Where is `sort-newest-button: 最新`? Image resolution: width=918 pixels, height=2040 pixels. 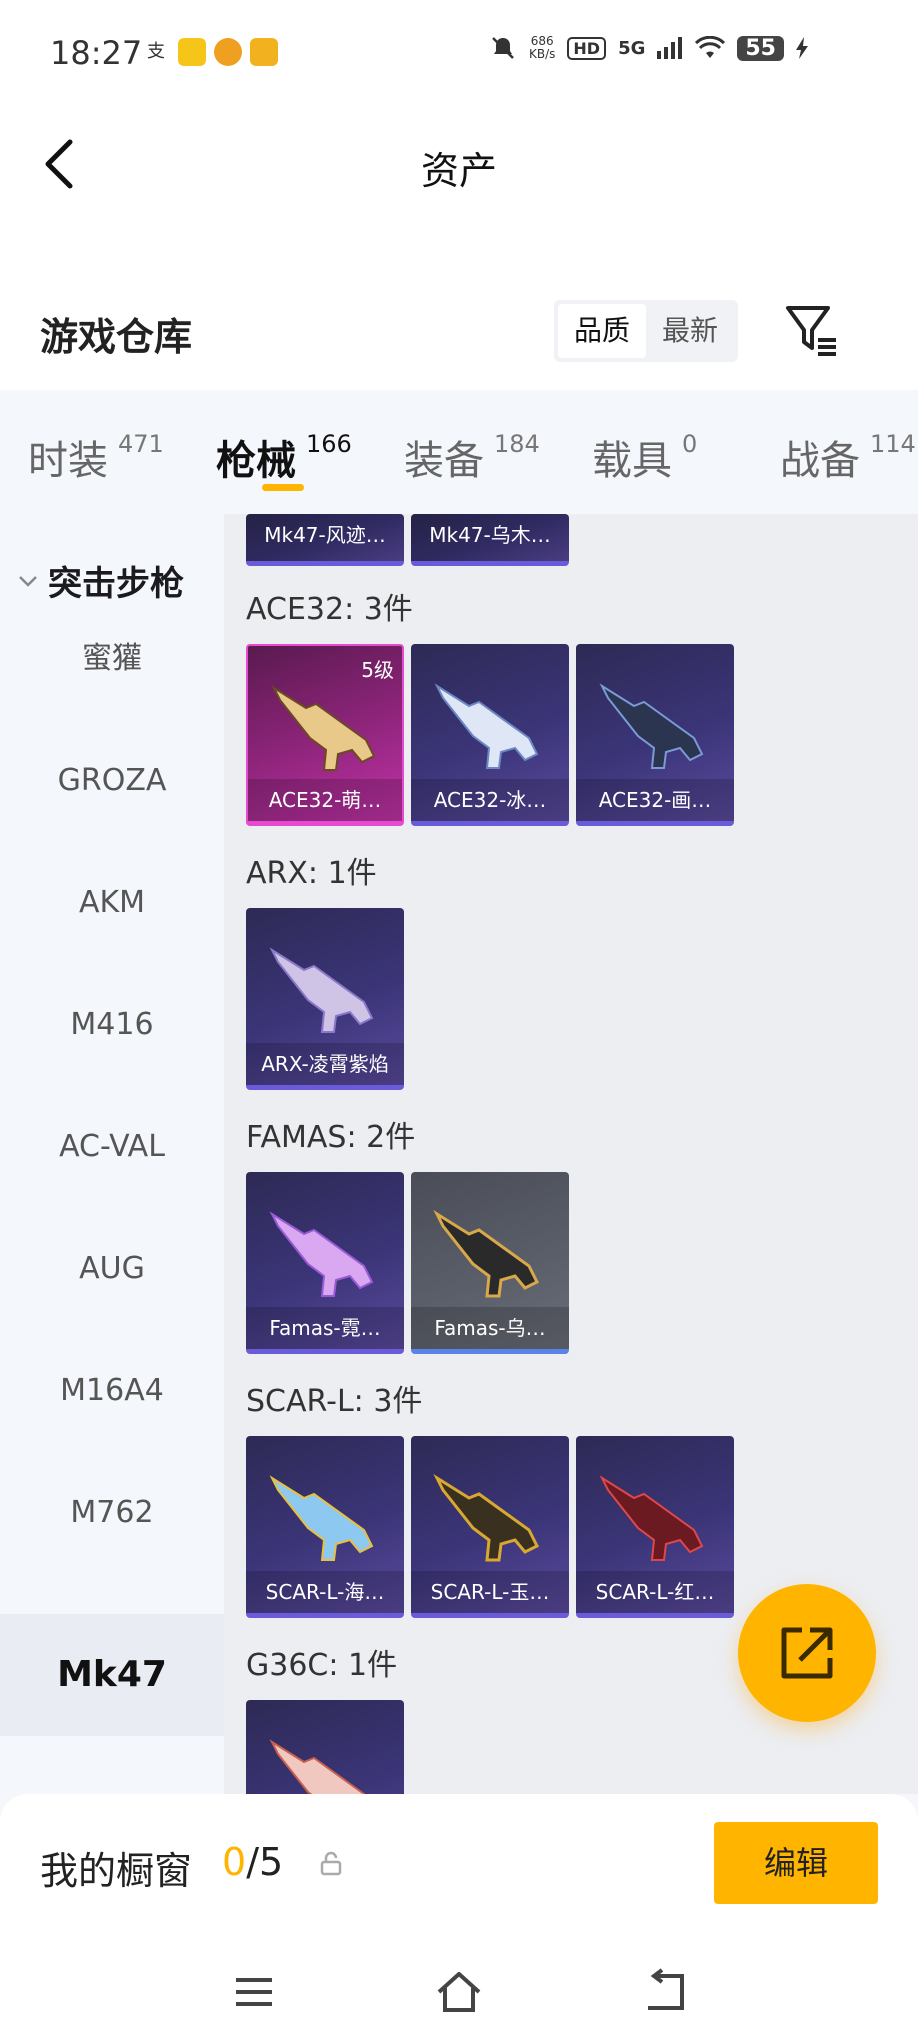 sort-newest-button: 最新 is located at coordinates (690, 331).